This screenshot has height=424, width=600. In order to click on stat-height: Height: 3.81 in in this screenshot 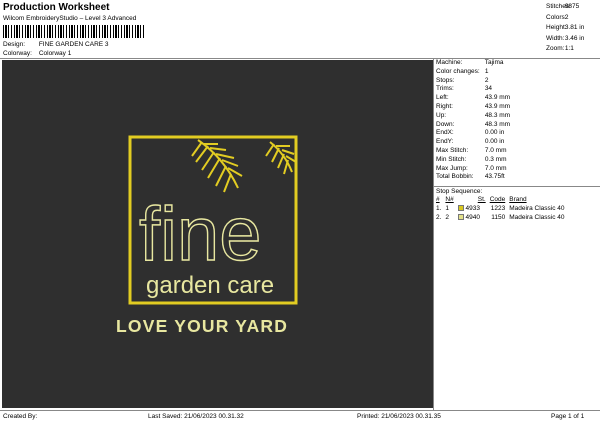, I will do `click(565, 27)`.